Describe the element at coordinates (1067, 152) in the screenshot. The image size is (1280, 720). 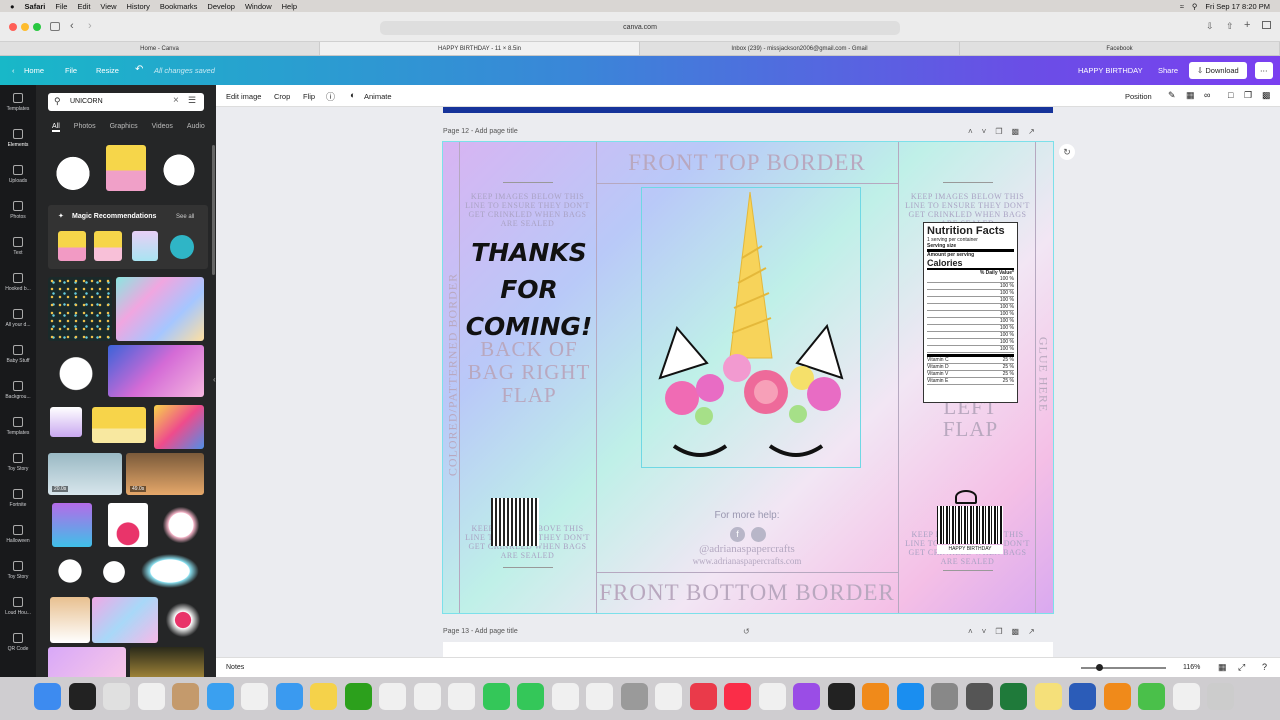
I see `rotate-handle-icon: ↻` at that location.